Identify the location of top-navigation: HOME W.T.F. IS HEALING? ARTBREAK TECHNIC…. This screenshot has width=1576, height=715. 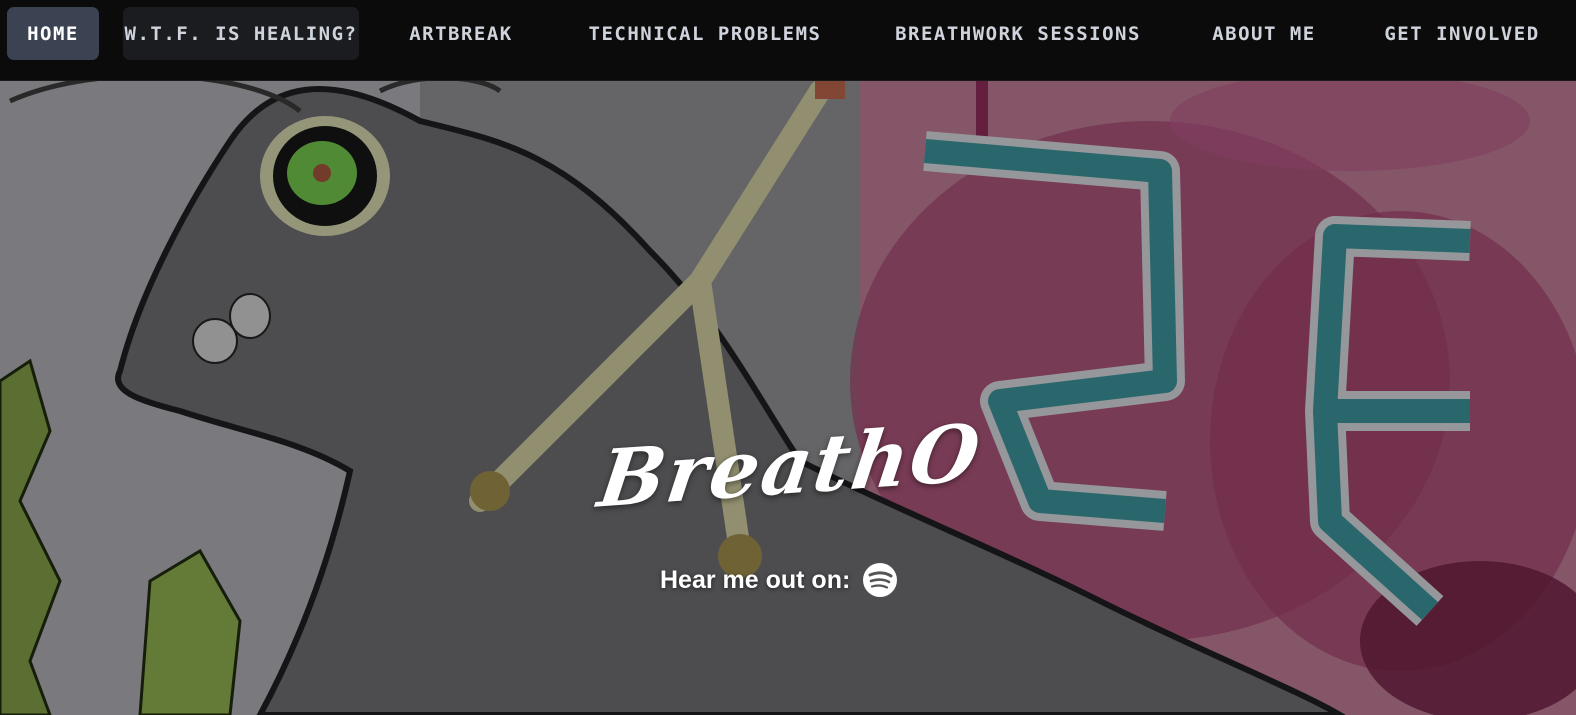
(788, 40).